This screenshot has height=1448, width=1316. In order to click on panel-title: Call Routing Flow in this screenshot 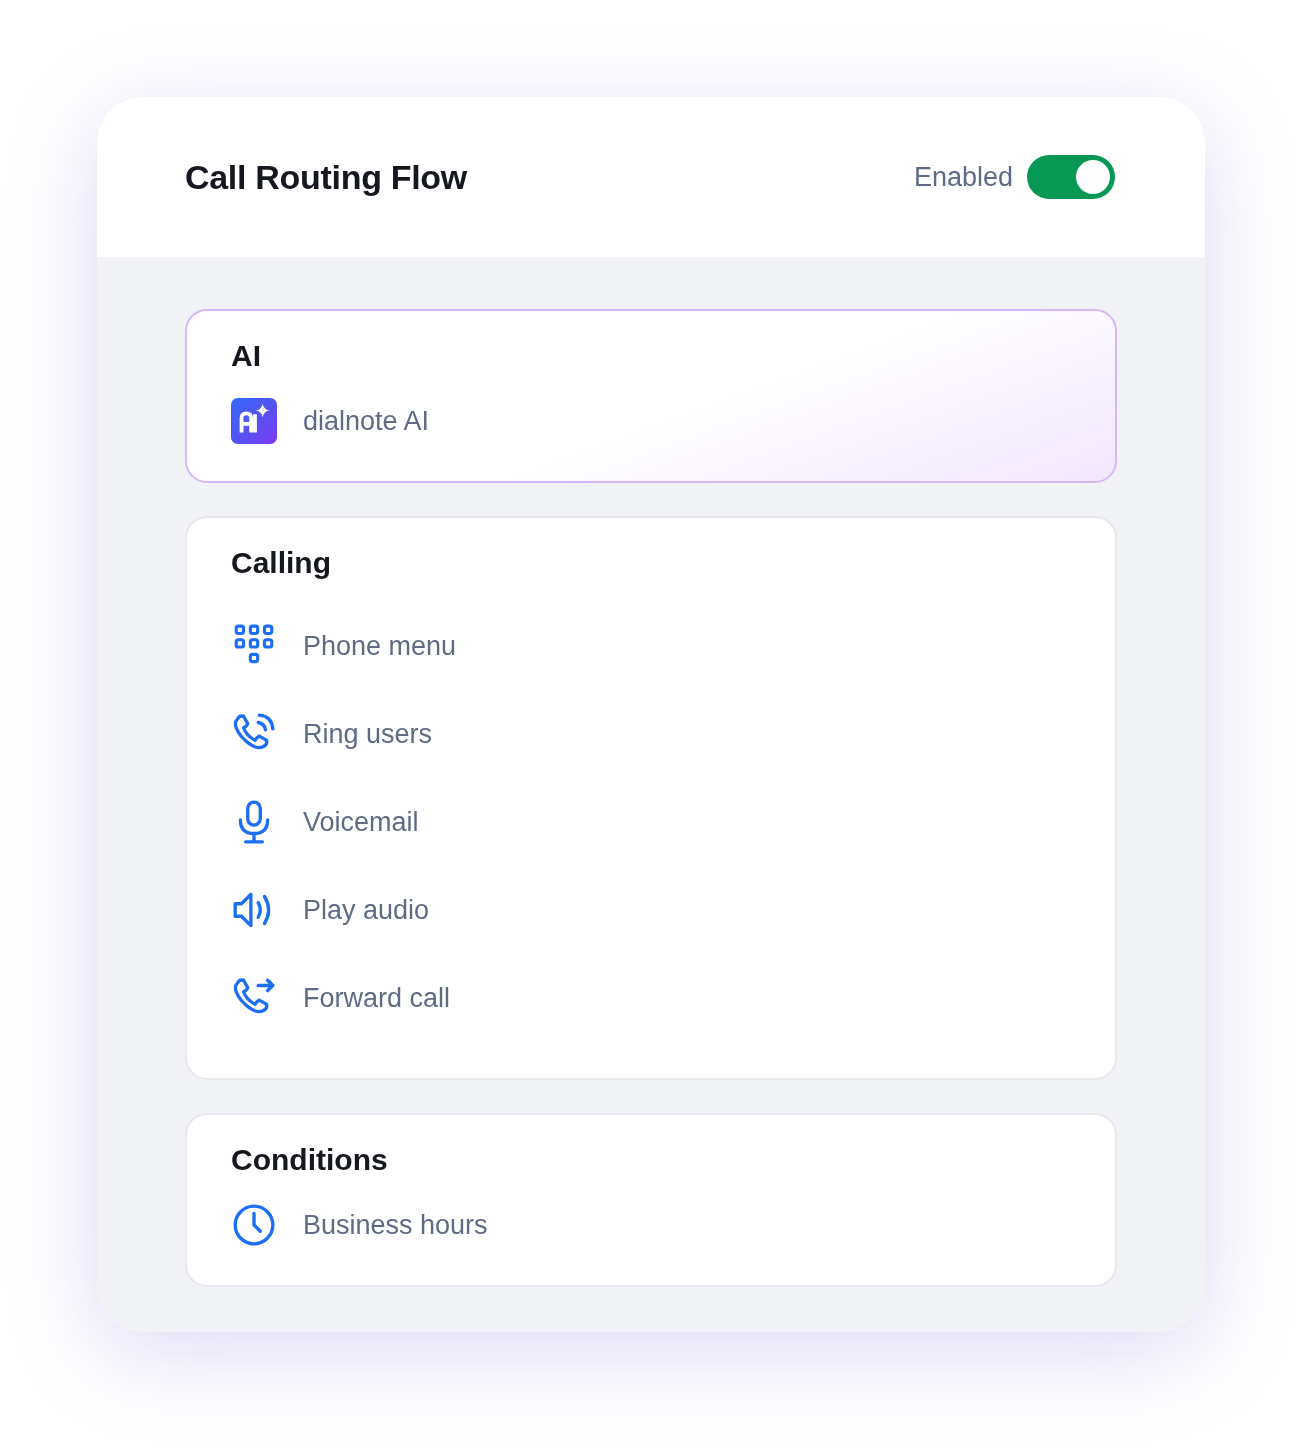, I will do `click(326, 177)`.